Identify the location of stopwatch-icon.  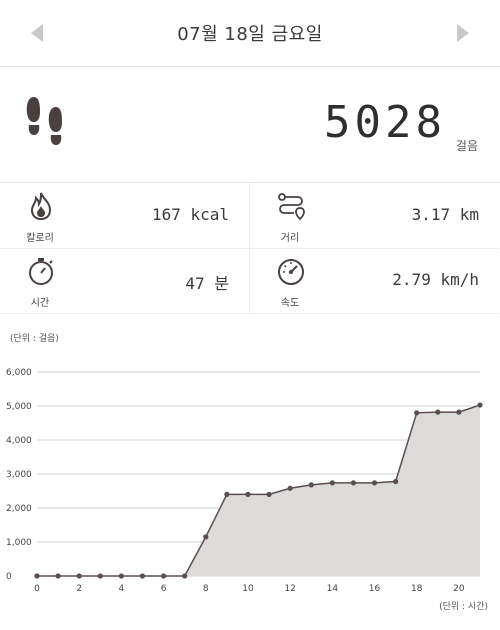
(41, 271).